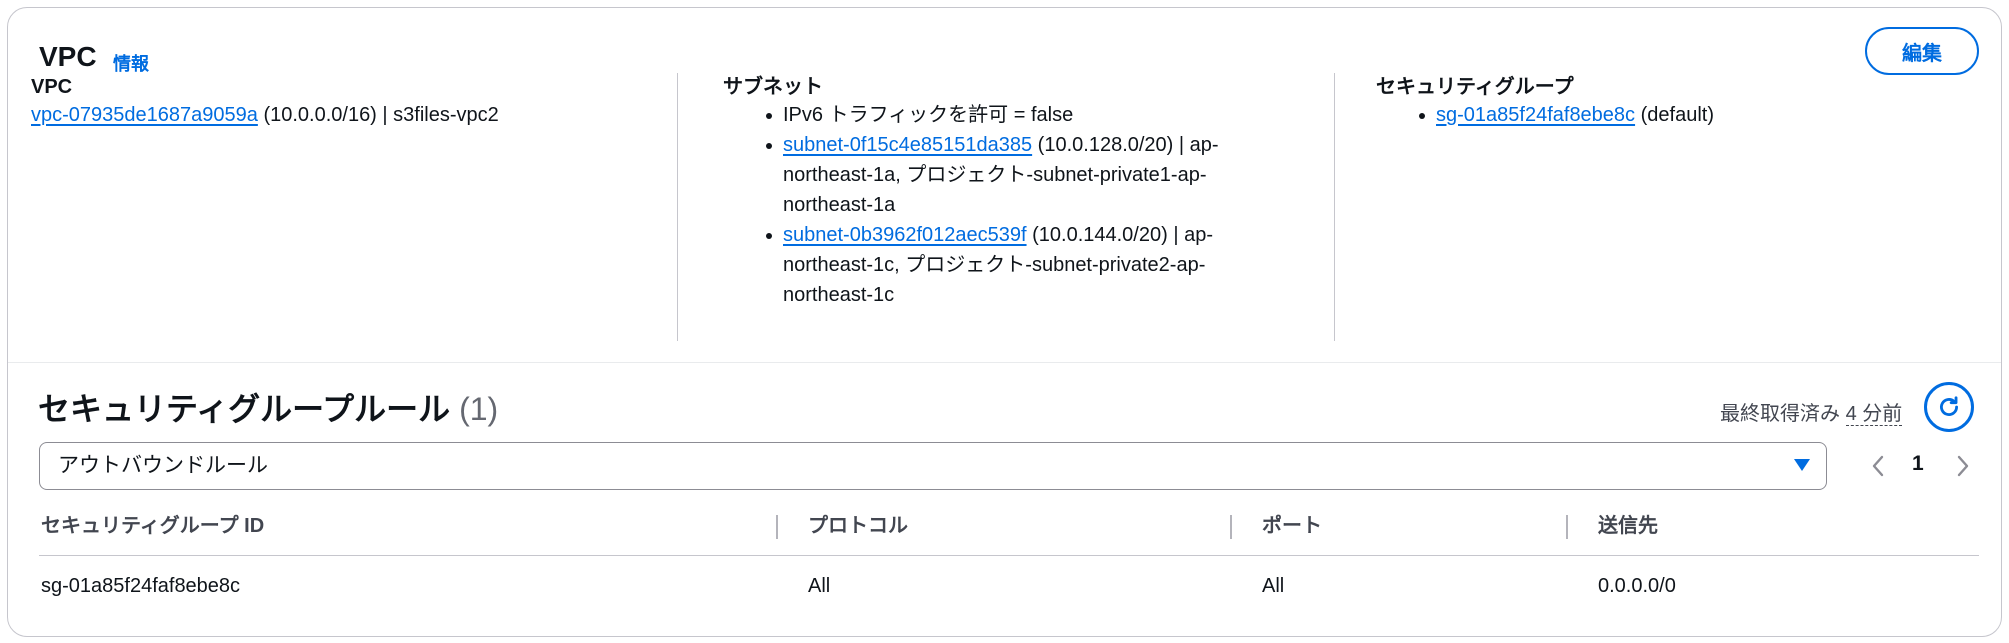 This screenshot has height=643, width=2009. I want to click on subnet-detail: northeast-1c, プロジェクト-subnet-private2-ap-, so click(994, 265).